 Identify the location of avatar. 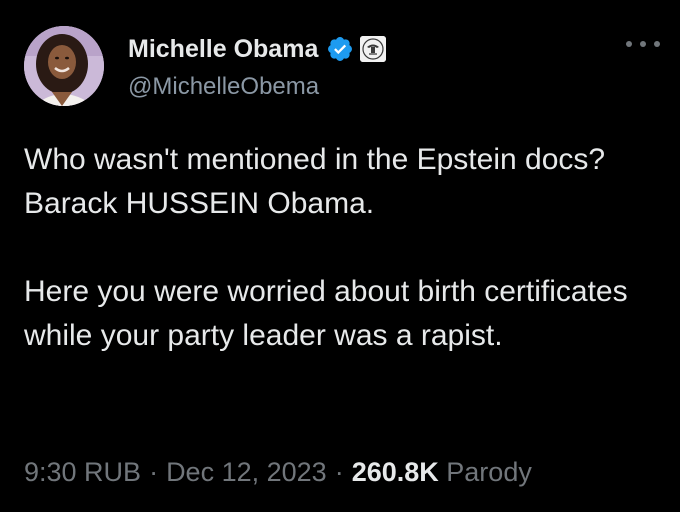
(64, 66).